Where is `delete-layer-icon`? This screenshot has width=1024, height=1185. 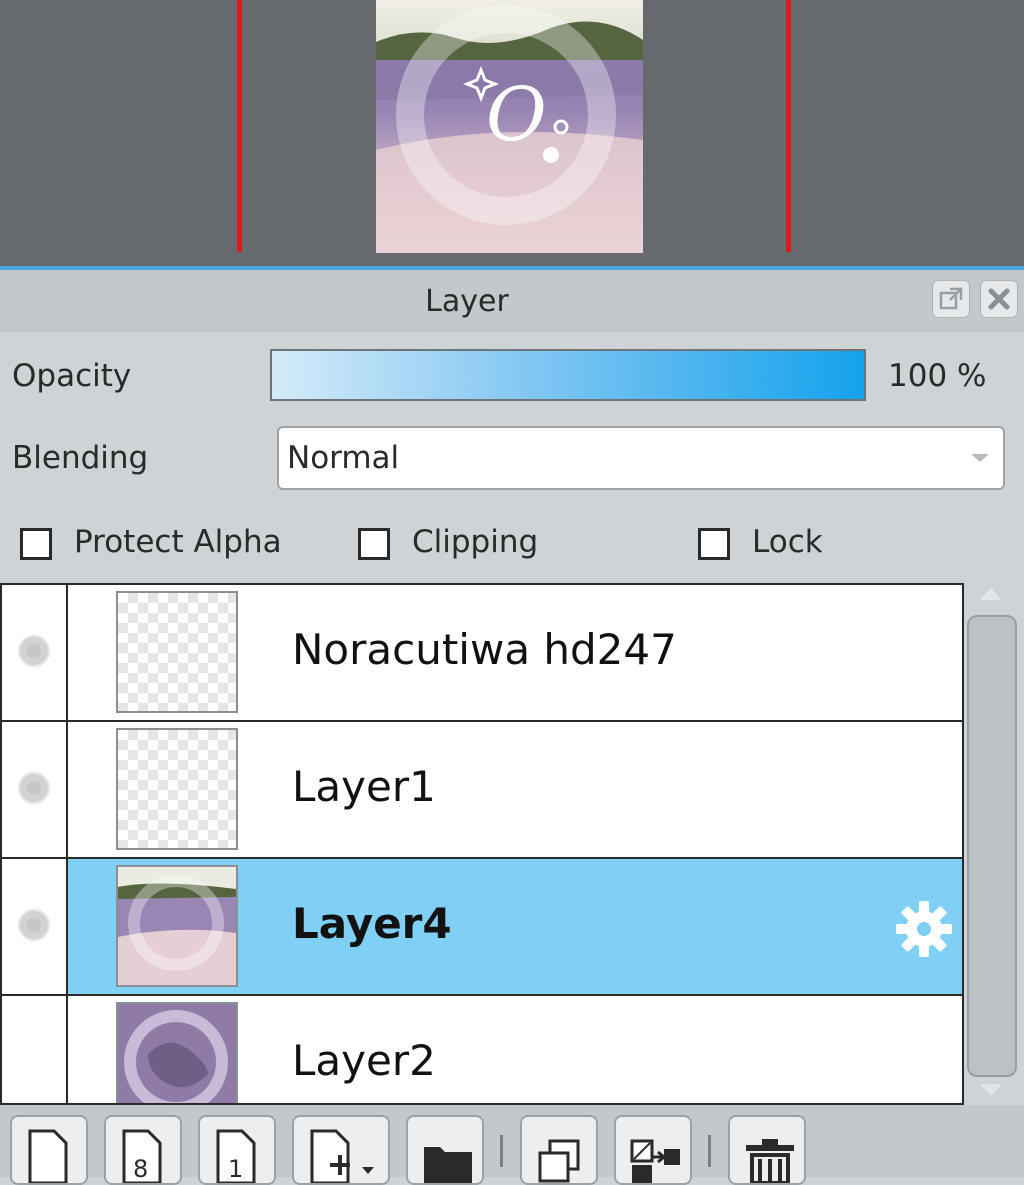 delete-layer-icon is located at coordinates (770, 1161).